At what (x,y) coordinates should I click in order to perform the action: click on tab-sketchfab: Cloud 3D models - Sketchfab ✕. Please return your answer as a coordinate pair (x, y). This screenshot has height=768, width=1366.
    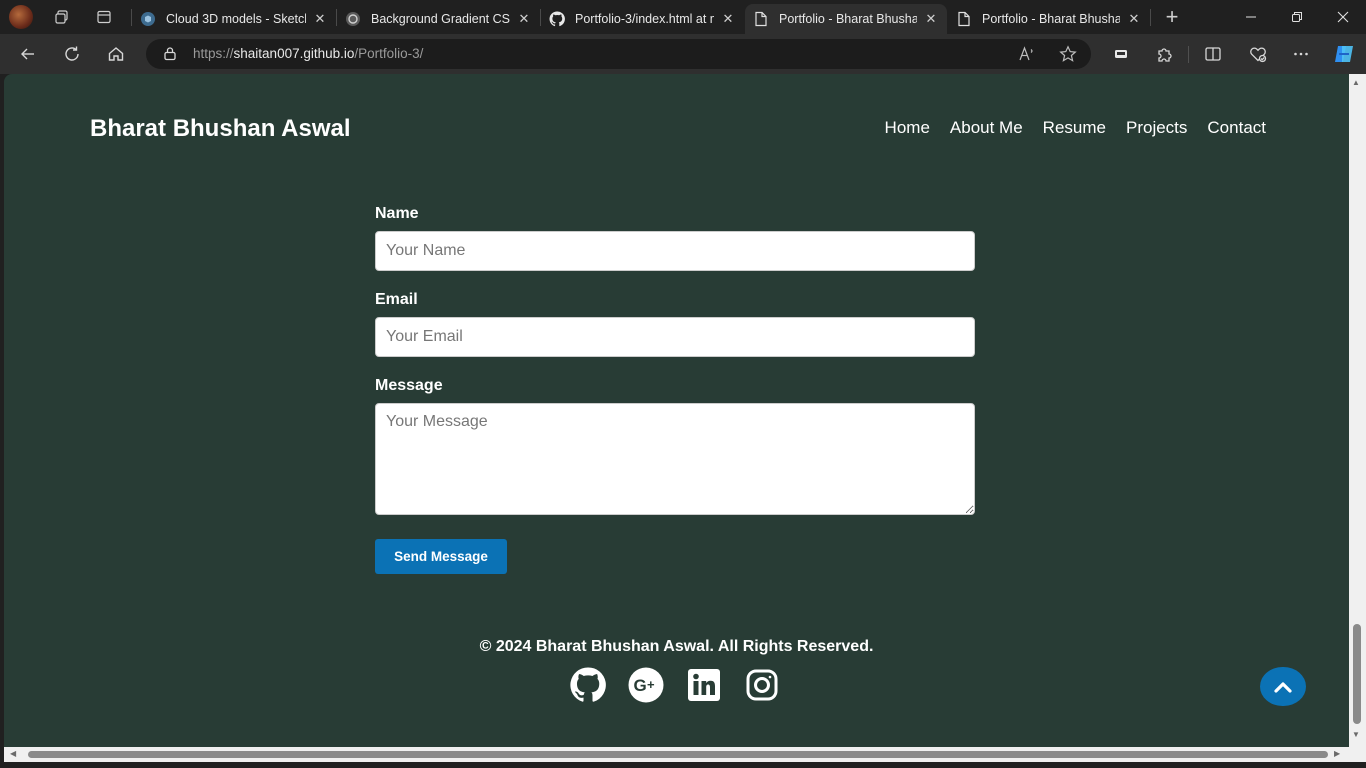
    Looking at the image, I should click on (234, 19).